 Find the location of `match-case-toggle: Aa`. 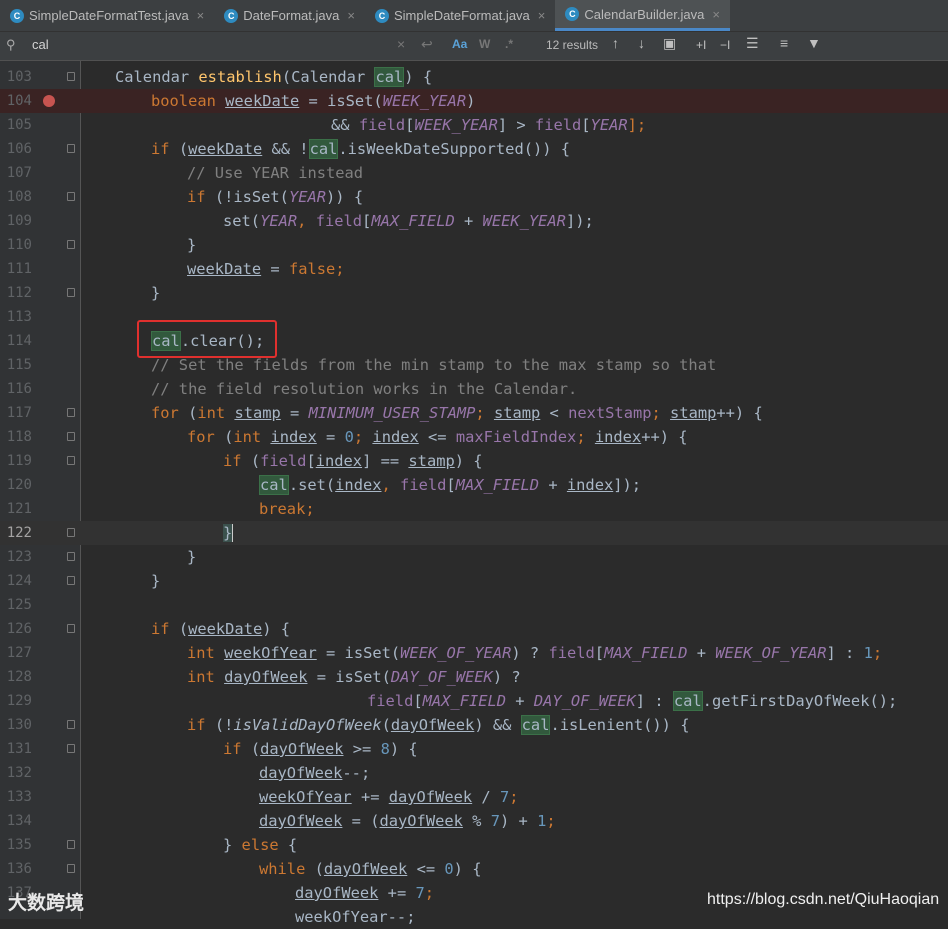

match-case-toggle: Aa is located at coordinates (459, 44).